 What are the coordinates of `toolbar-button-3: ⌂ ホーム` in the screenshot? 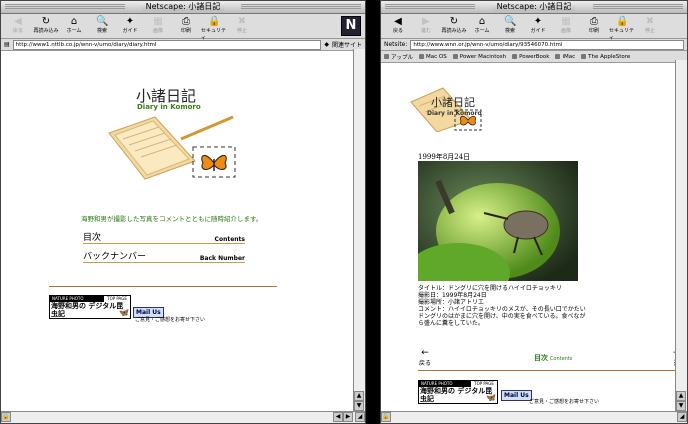 It's located at (482, 25).